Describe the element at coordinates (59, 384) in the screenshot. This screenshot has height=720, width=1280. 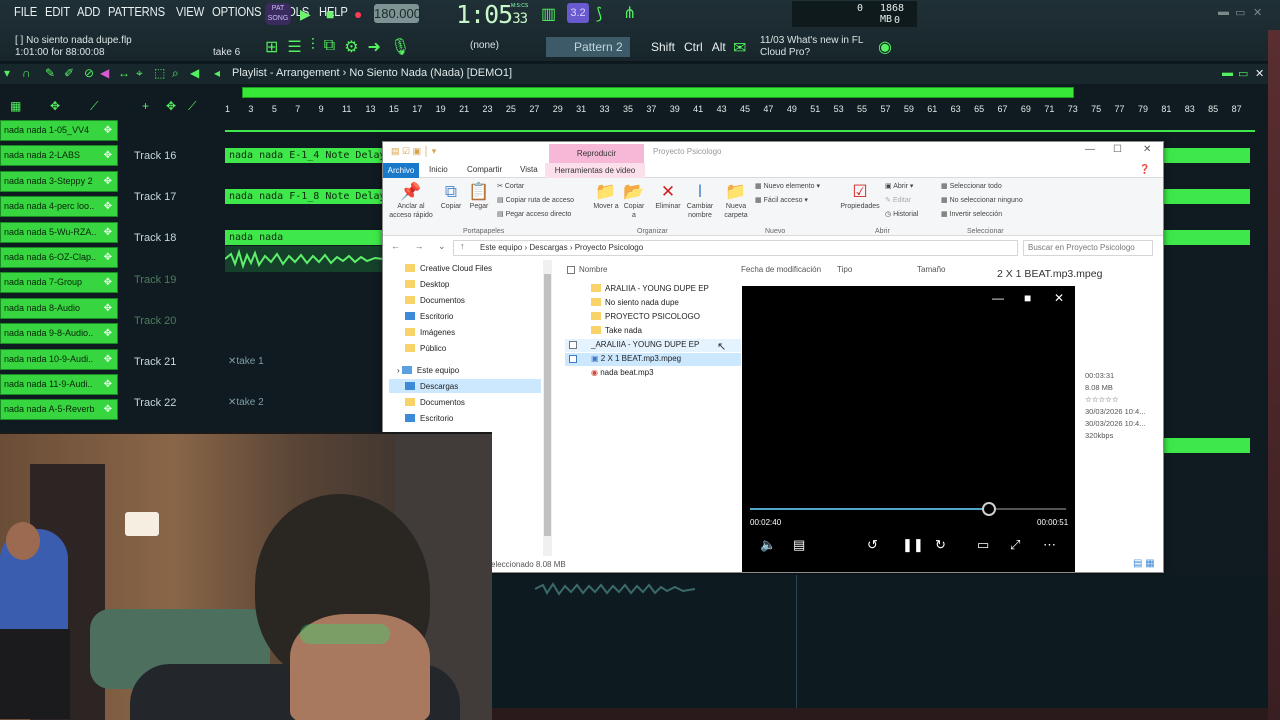
I see `channel-item: nada nada 11-9-Audi..` at that location.